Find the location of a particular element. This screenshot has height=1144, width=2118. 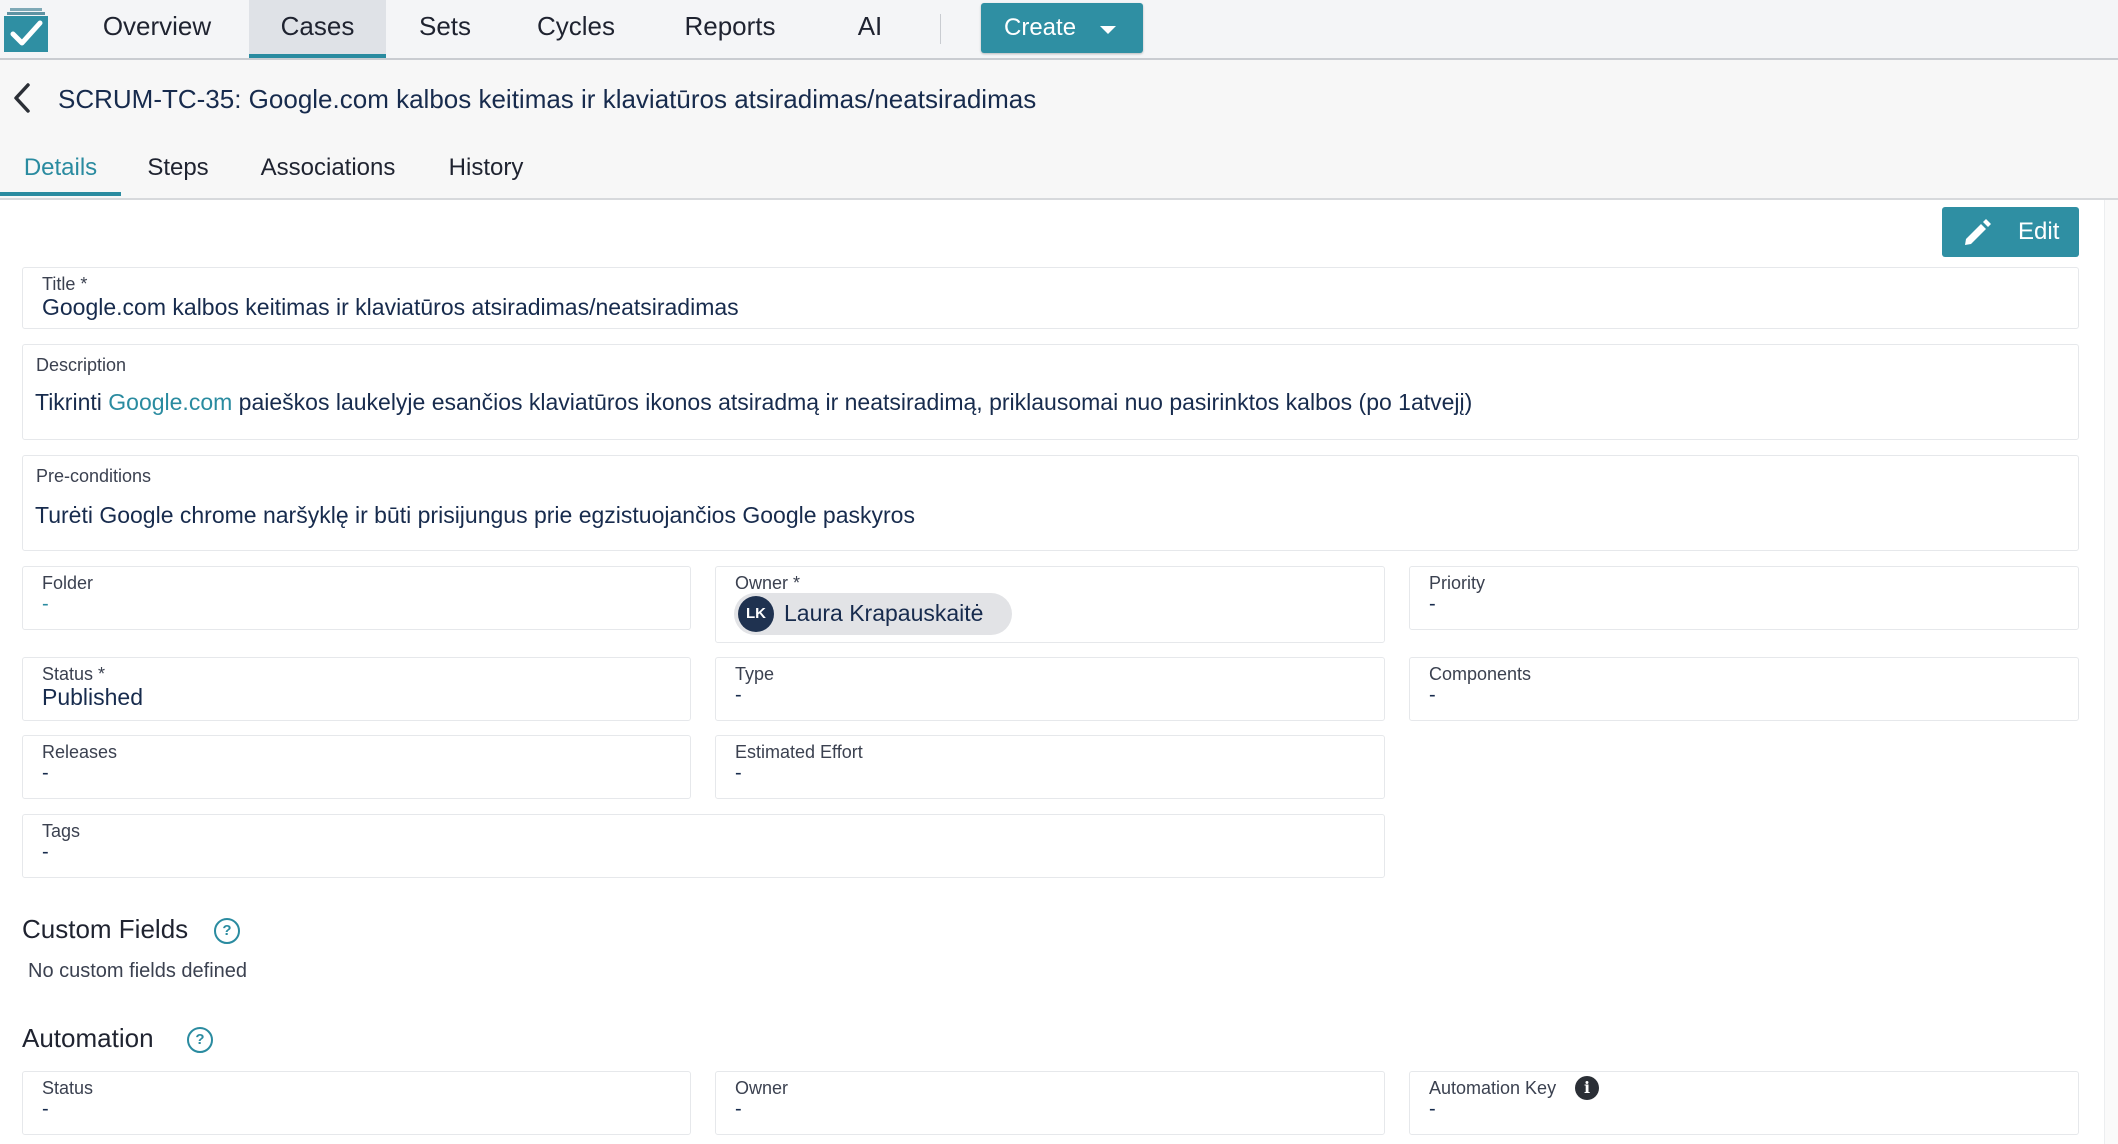

back-arrow-icon is located at coordinates (22, 98).